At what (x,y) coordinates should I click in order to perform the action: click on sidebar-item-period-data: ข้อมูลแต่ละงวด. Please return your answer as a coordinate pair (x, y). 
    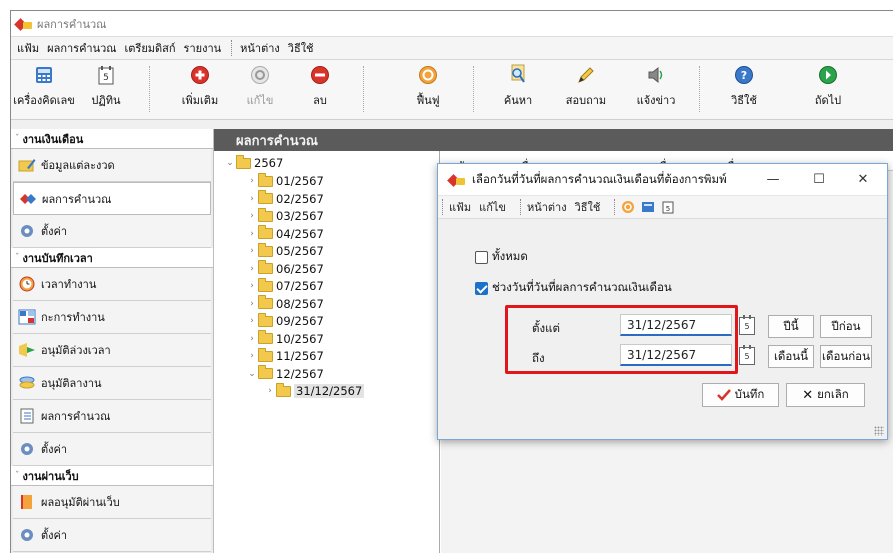
    Looking at the image, I should click on (112, 165).